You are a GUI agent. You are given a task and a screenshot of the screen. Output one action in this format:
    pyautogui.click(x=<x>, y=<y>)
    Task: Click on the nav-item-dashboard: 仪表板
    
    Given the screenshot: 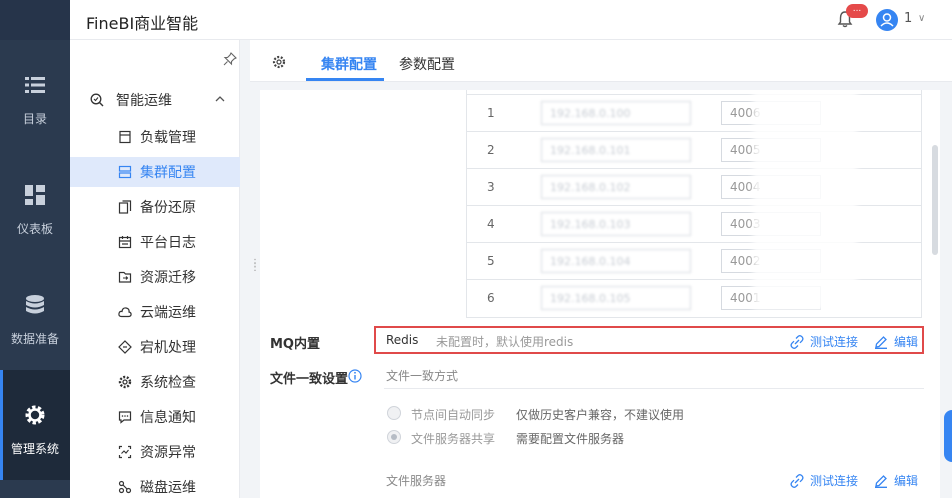 What is the action you would take?
    pyautogui.click(x=35, y=205)
    